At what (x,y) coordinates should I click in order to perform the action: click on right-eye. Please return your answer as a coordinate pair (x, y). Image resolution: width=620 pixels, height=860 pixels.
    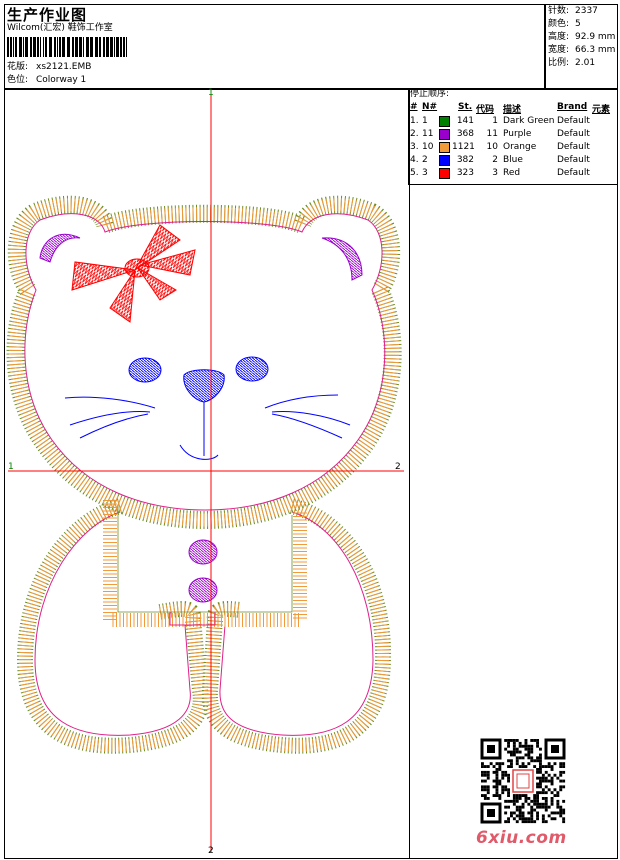
    Looking at the image, I should click on (252, 369).